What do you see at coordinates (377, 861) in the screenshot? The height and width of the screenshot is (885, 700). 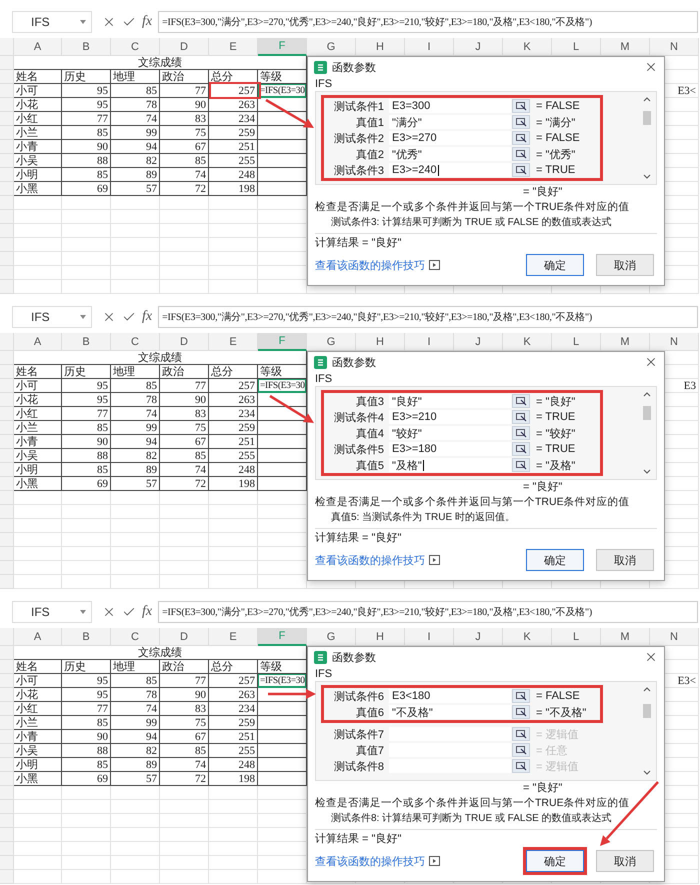 I see `tips-link: 查看该函数的操作技巧` at bounding box center [377, 861].